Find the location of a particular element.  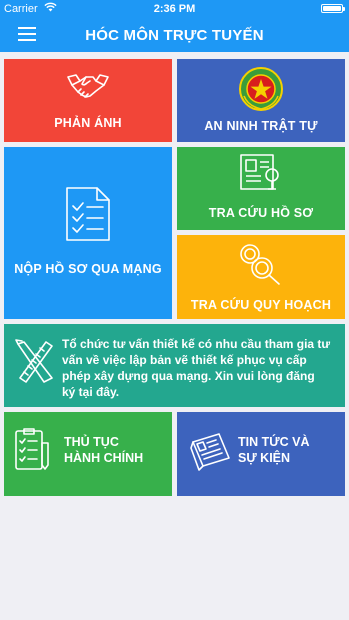

page-title: HÓC MÔN TRỰC TUYẾN is located at coordinates (174, 35).